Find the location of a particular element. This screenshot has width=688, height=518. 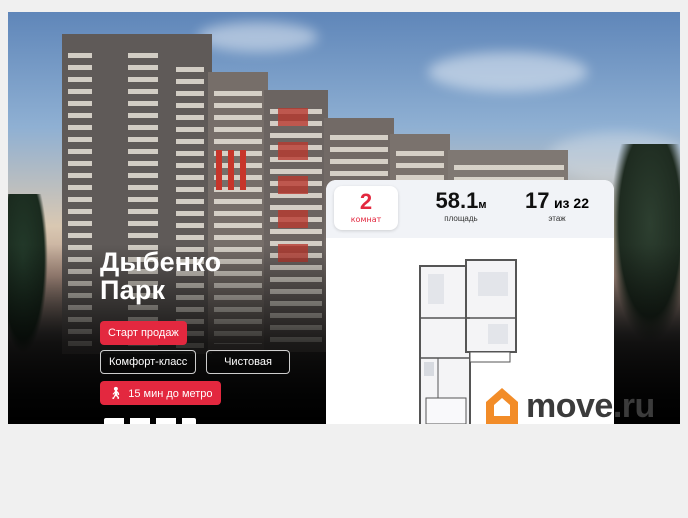

floor-stat: 17 из 22 этаж is located at coordinates (557, 206).